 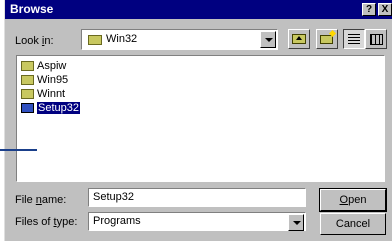 What do you see at coordinates (46, 222) in the screenshot?
I see `files-of-type-label: Files of type:` at bounding box center [46, 222].